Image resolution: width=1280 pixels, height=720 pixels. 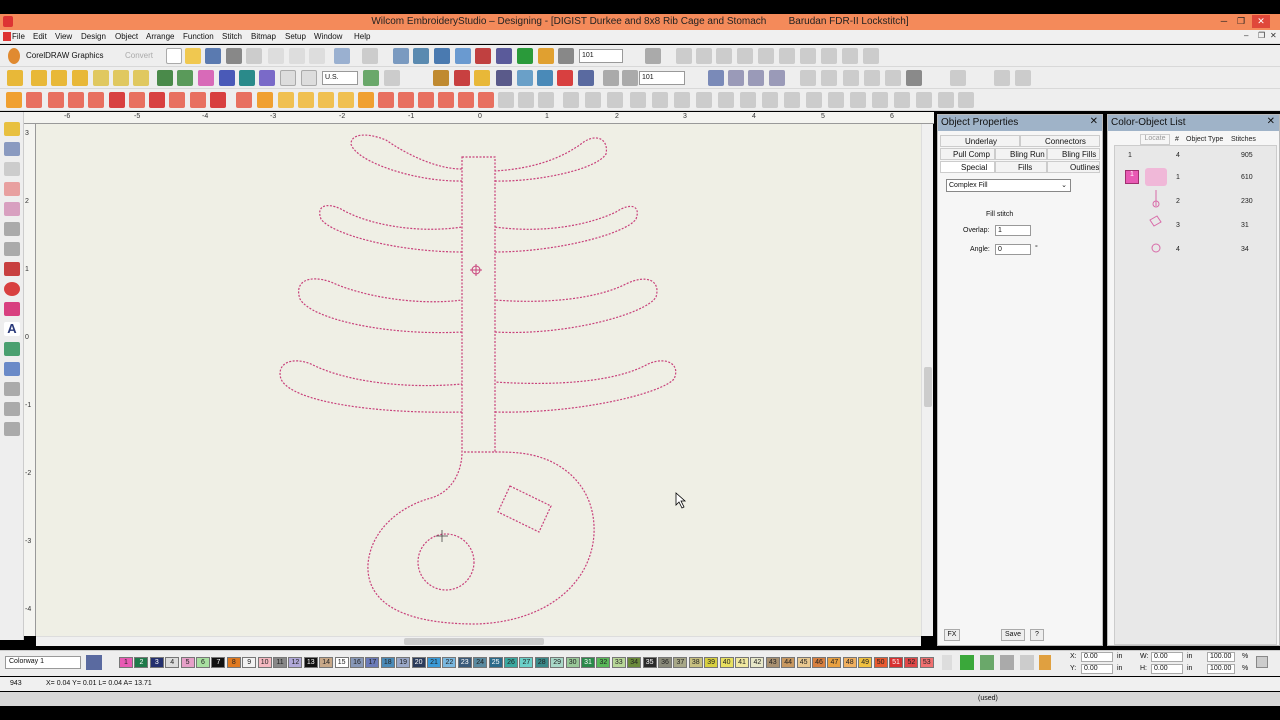 What do you see at coordinates (914, 78) in the screenshot?
I see `undo-rotate-icon` at bounding box center [914, 78].